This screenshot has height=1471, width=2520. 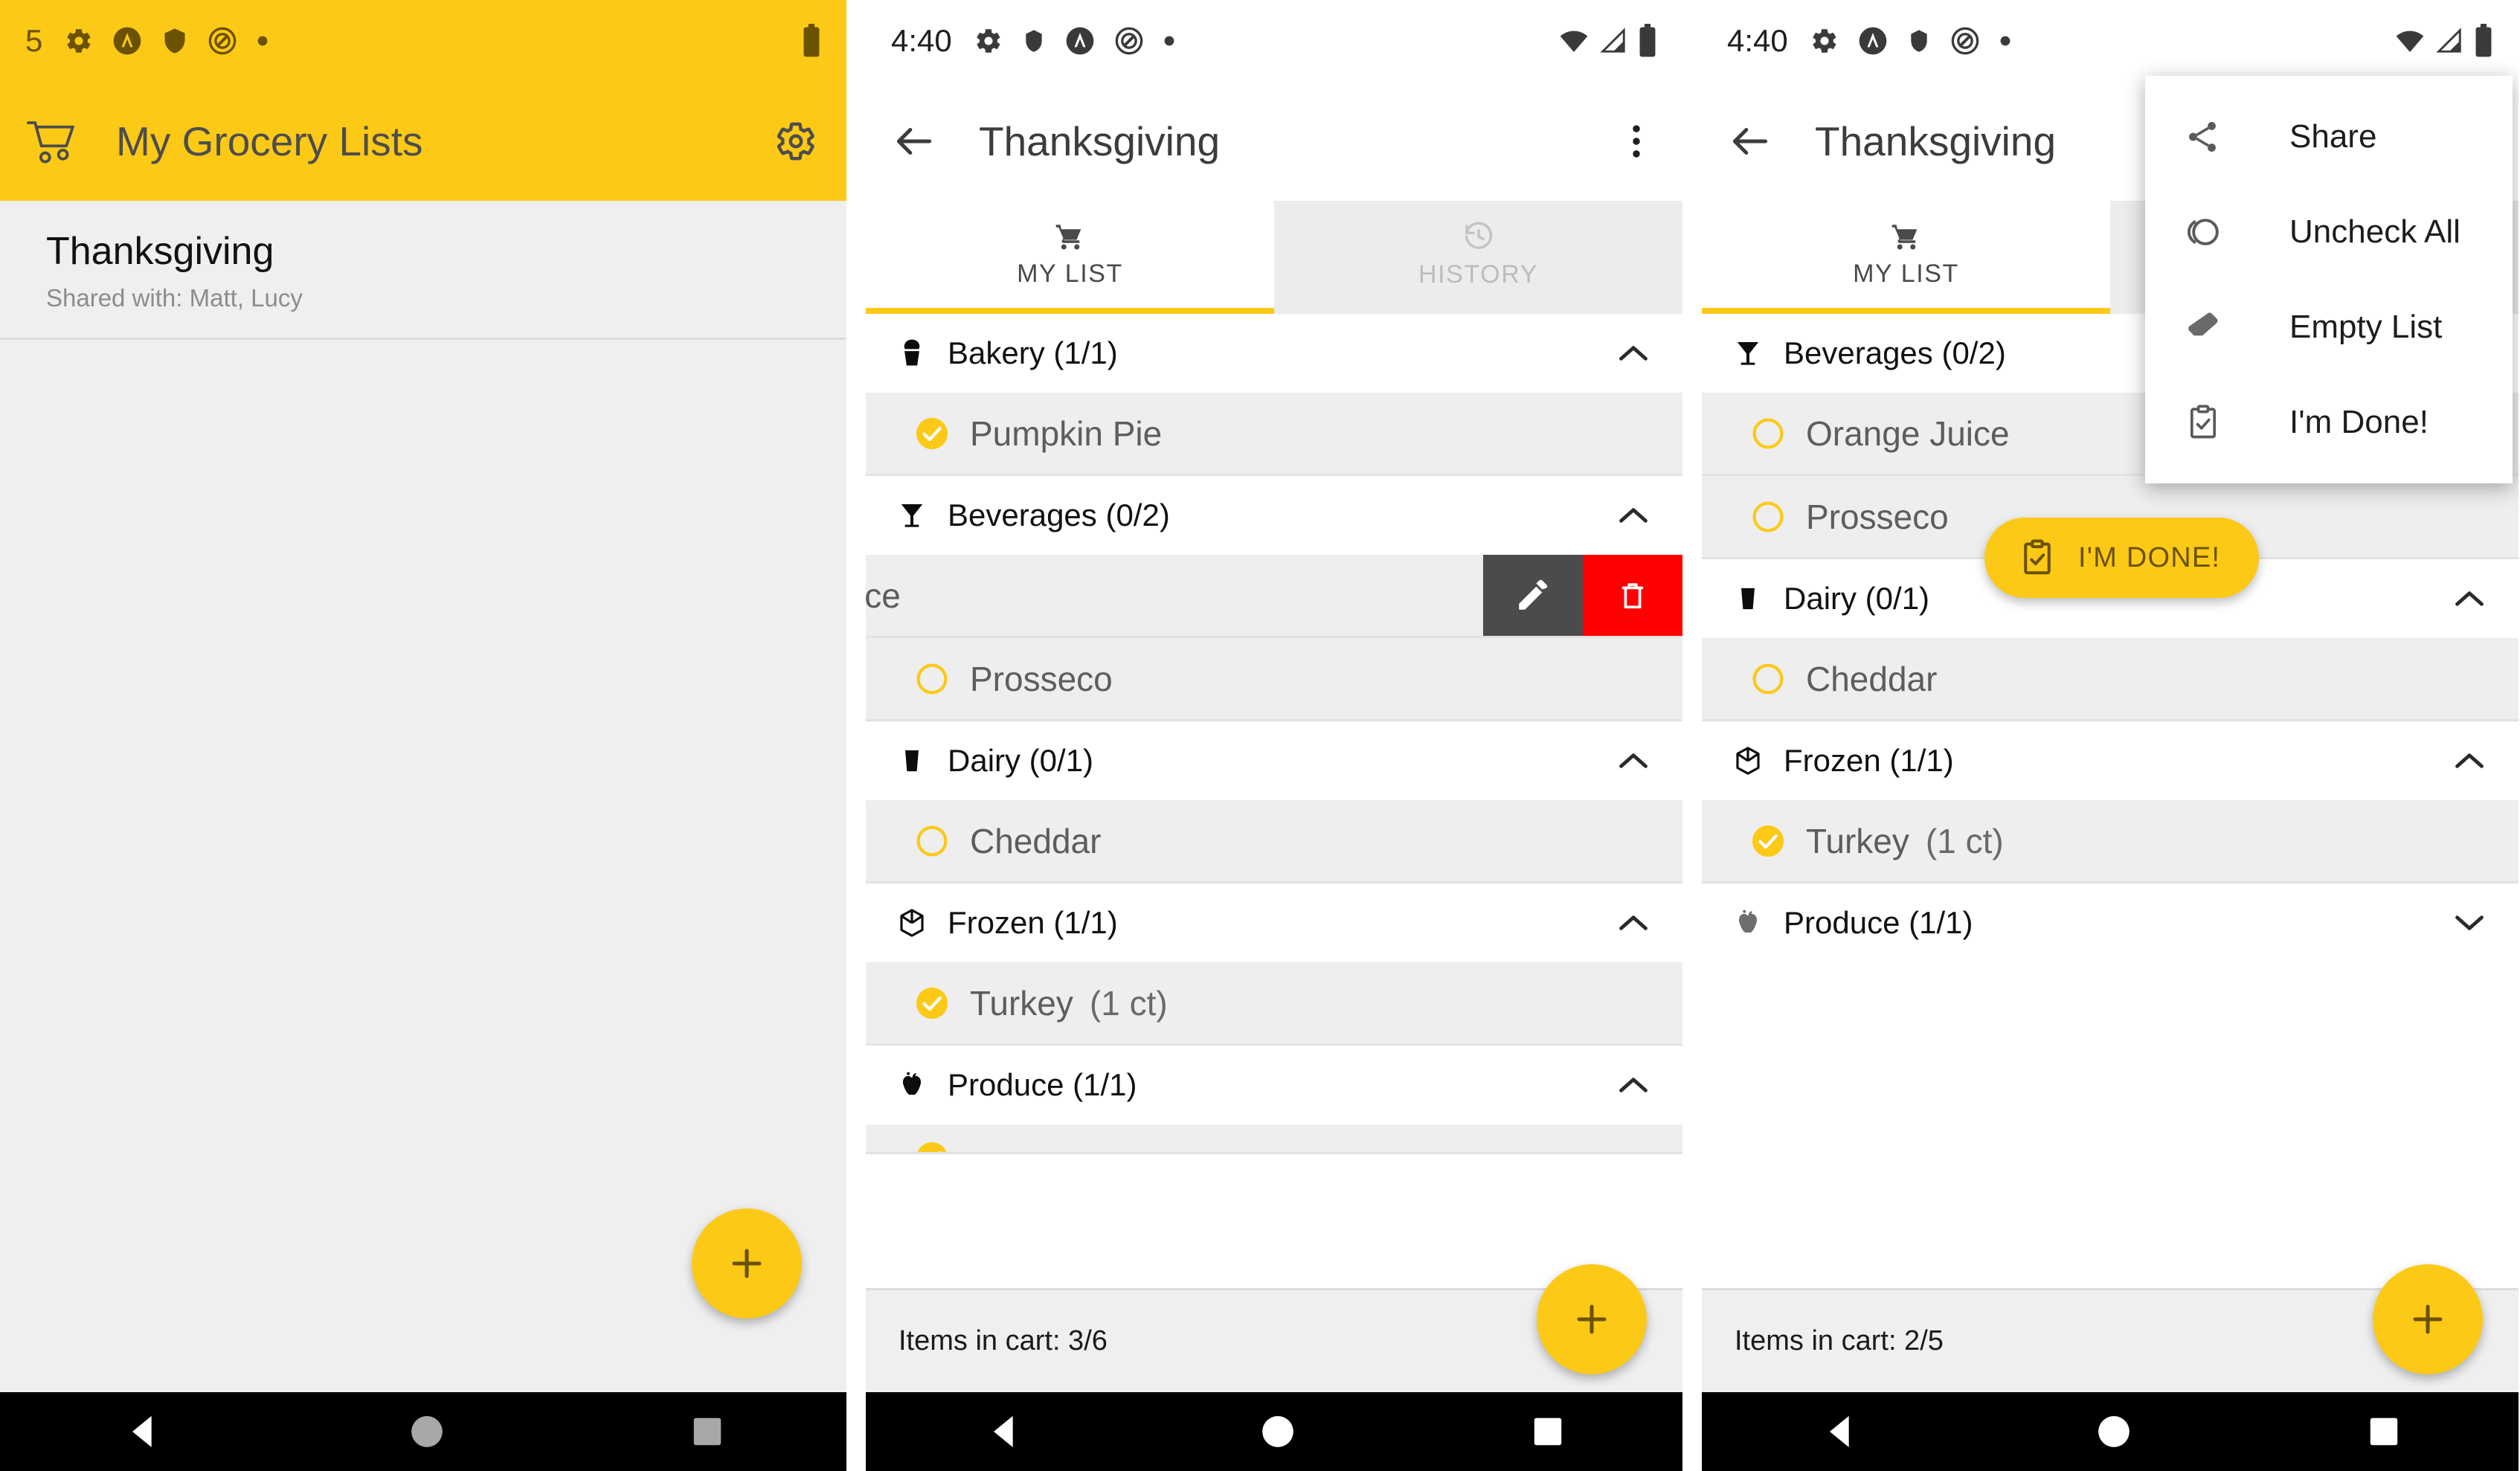 What do you see at coordinates (747, 1263) in the screenshot?
I see `add-list-fab` at bounding box center [747, 1263].